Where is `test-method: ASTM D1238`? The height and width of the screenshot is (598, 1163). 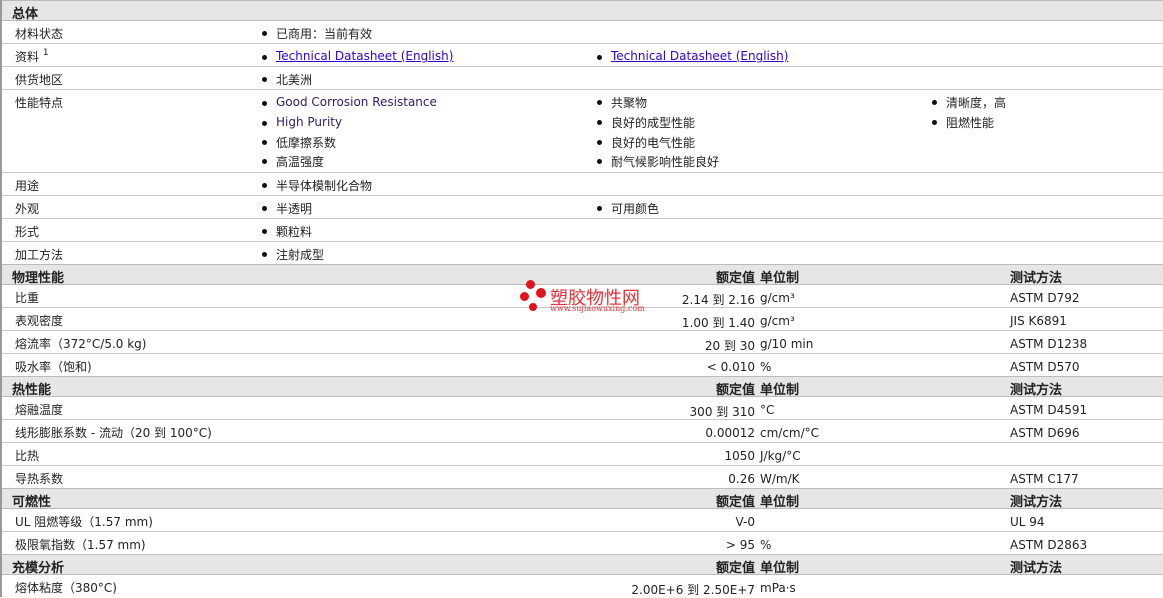 test-method: ASTM D1238 is located at coordinates (1049, 344).